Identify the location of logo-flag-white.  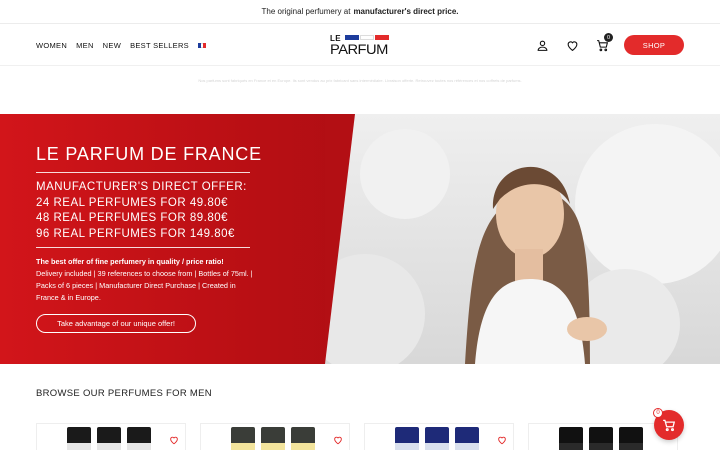
(367, 37).